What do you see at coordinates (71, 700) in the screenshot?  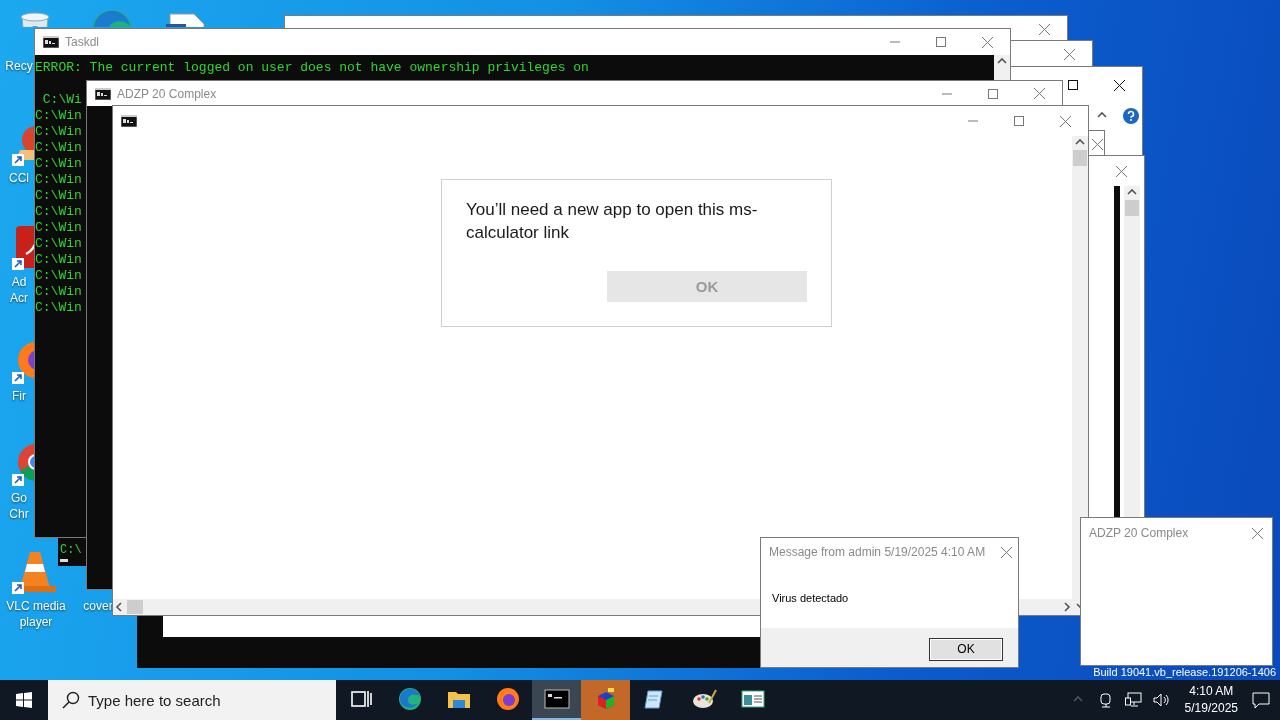 I see `search-icon` at bounding box center [71, 700].